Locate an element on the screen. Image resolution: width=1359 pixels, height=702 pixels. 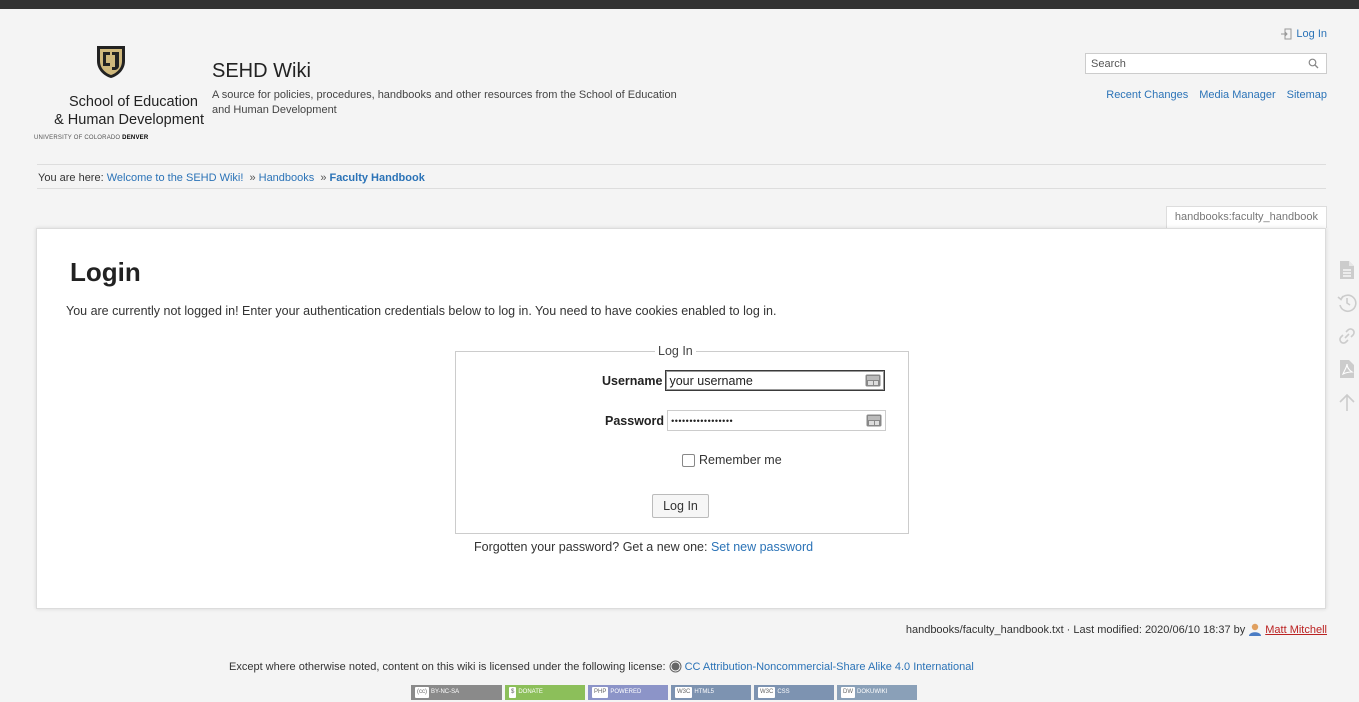
page-icon is located at coordinates (1347, 269).